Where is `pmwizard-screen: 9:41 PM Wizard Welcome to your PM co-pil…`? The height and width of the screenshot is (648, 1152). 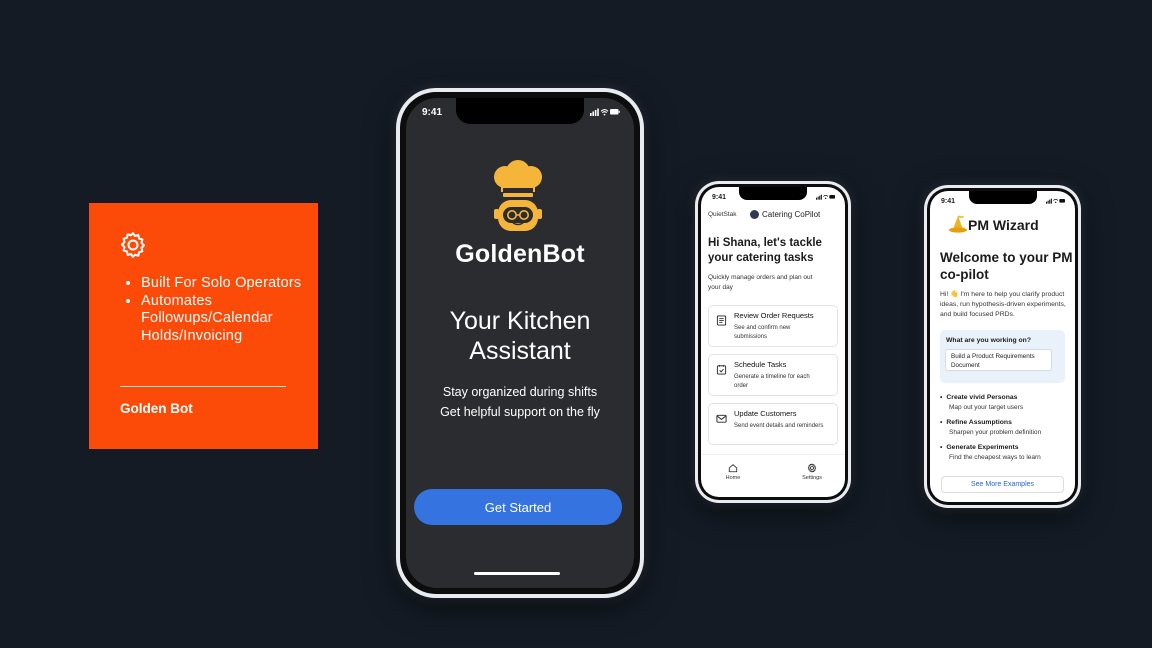
pmwizard-screen: 9:41 PM Wizard Welcome to your PM co-pil… is located at coordinates (1002, 346).